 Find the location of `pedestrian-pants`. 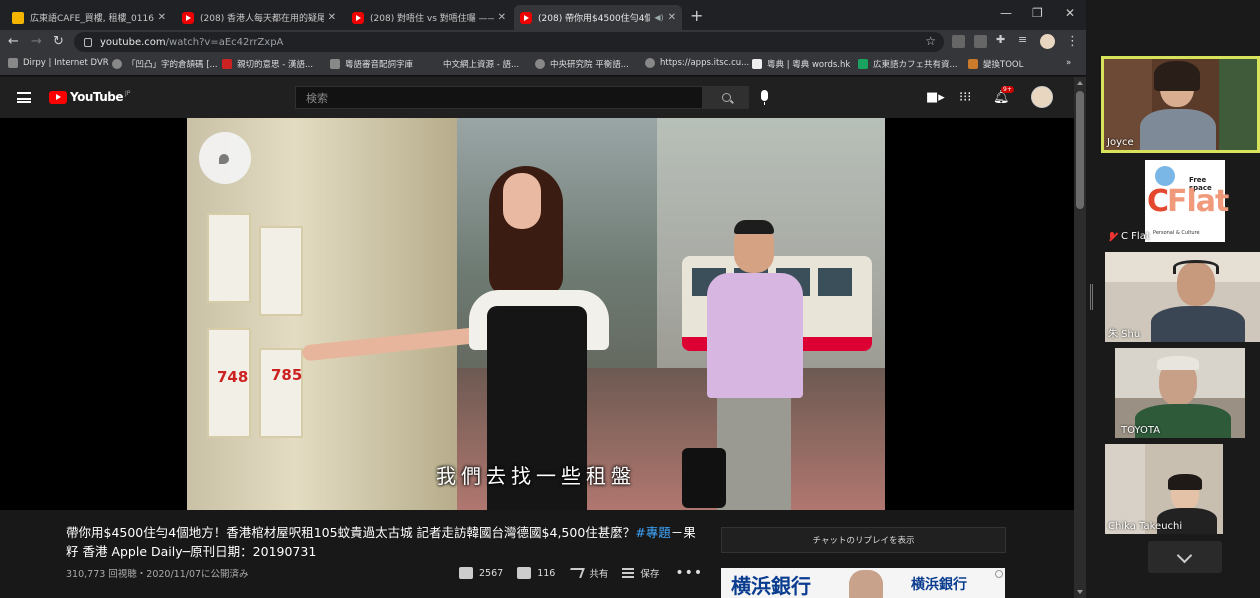

pedestrian-pants is located at coordinates (754, 454).